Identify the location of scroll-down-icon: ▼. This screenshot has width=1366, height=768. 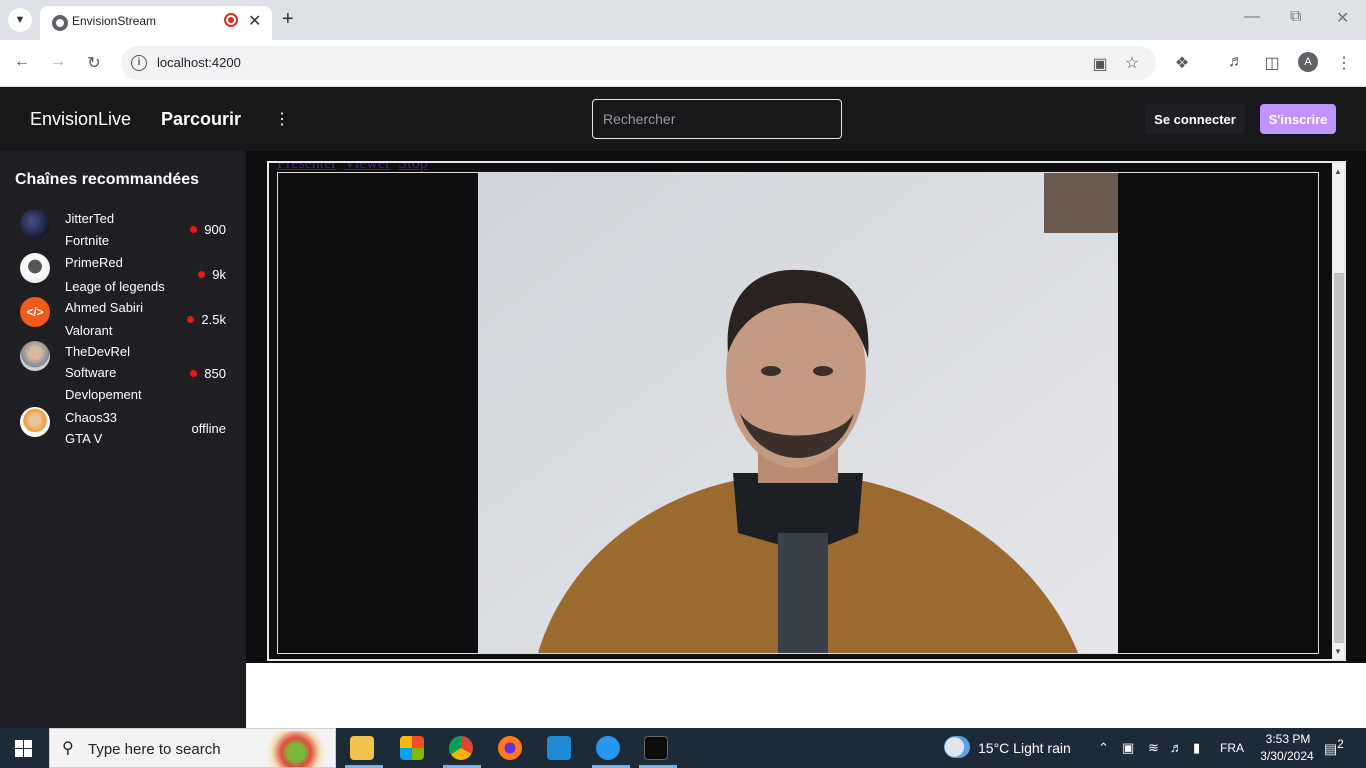
(1338, 651).